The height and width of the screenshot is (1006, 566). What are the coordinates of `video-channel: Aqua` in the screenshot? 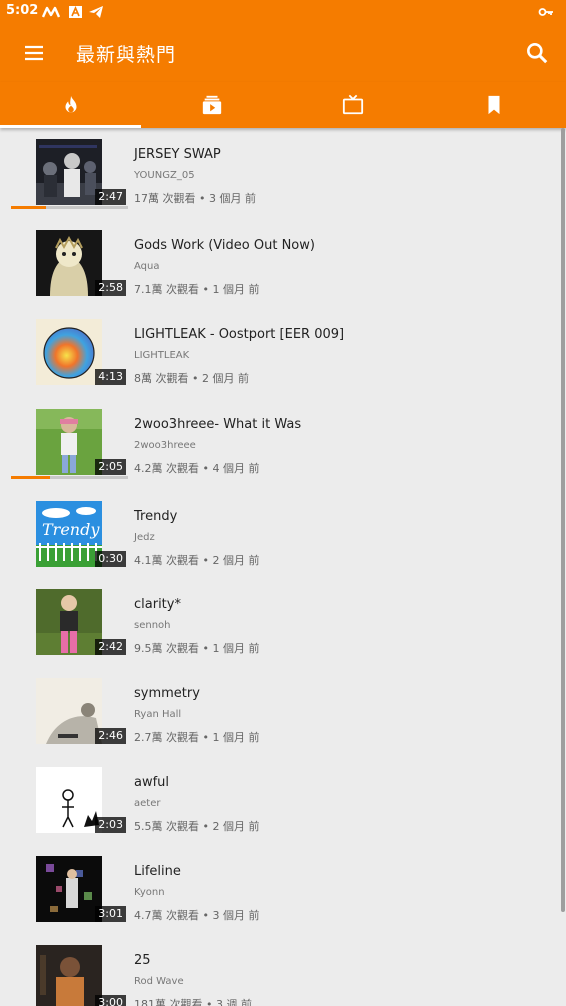 It's located at (146, 266).